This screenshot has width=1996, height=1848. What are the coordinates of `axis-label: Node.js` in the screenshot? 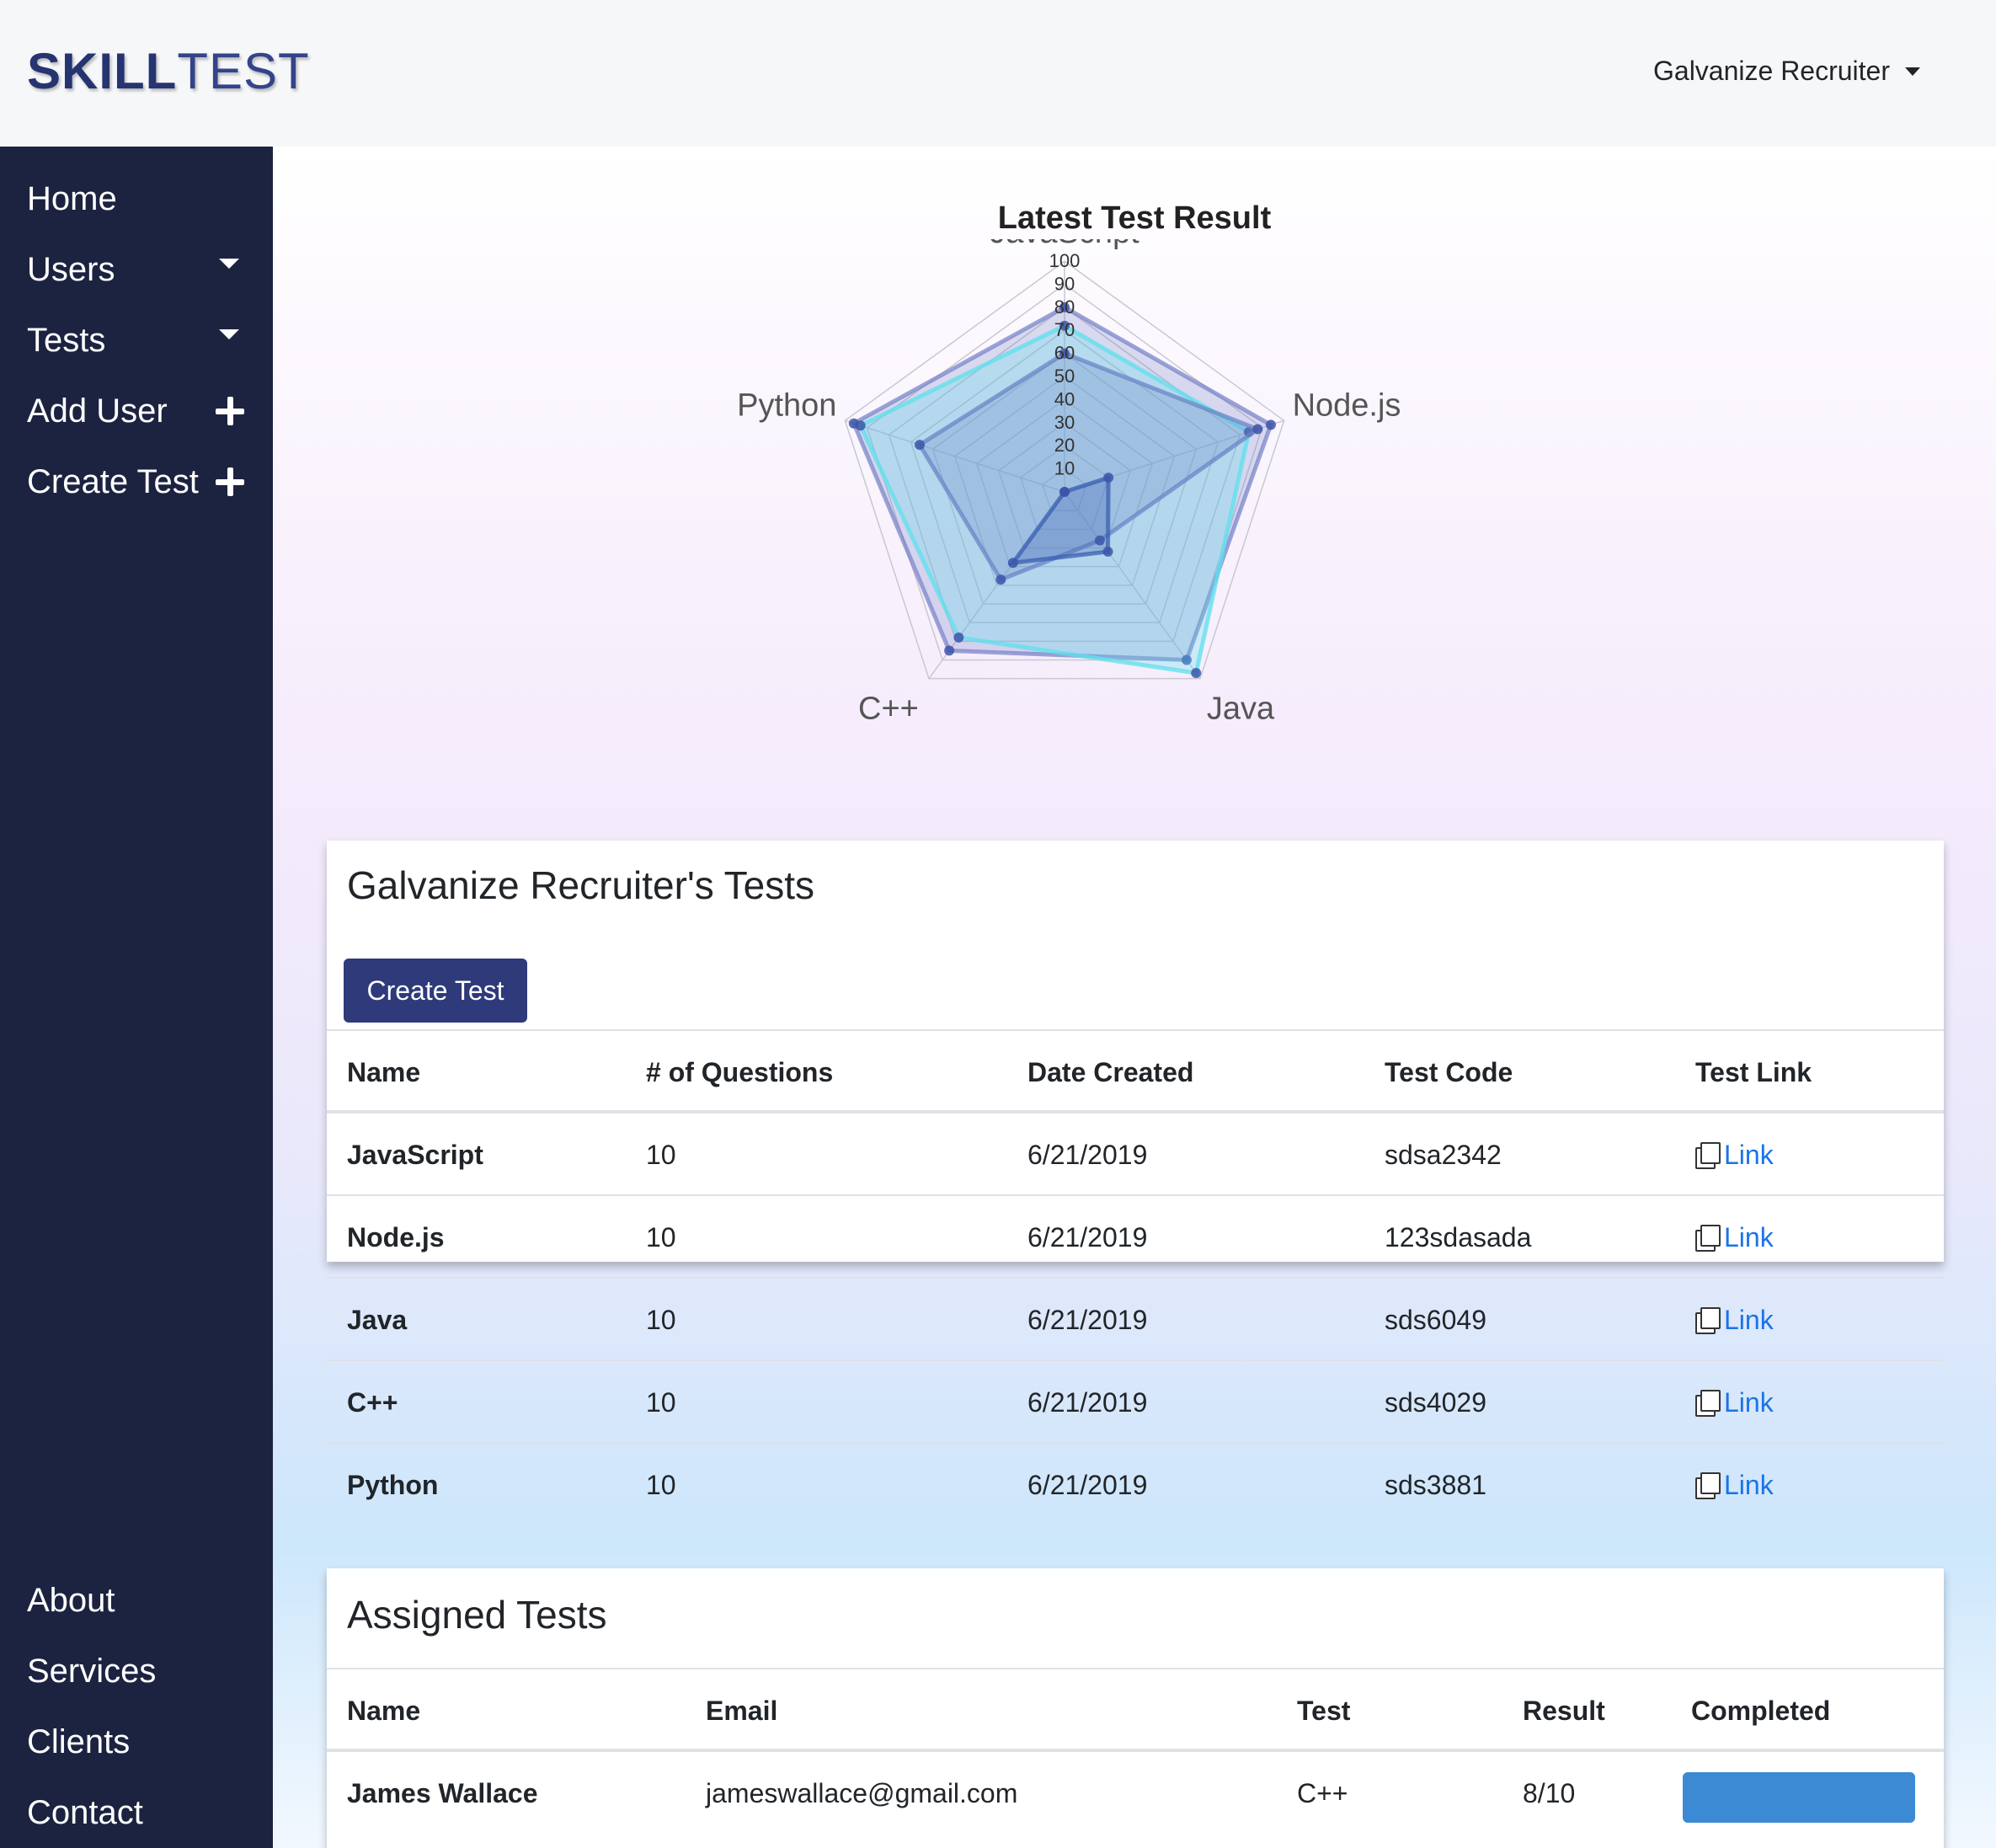 It's located at (1347, 405).